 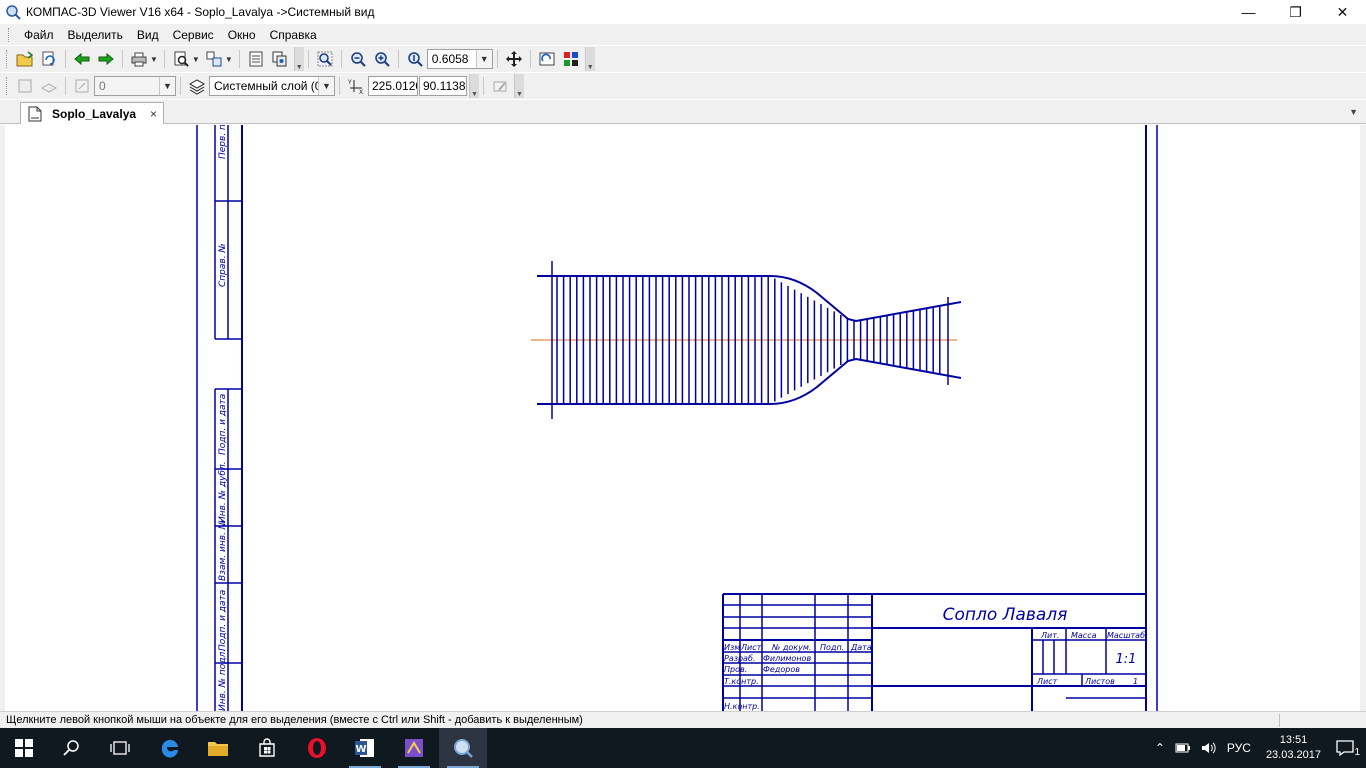 I want to click on print-button, so click(x=139, y=59).